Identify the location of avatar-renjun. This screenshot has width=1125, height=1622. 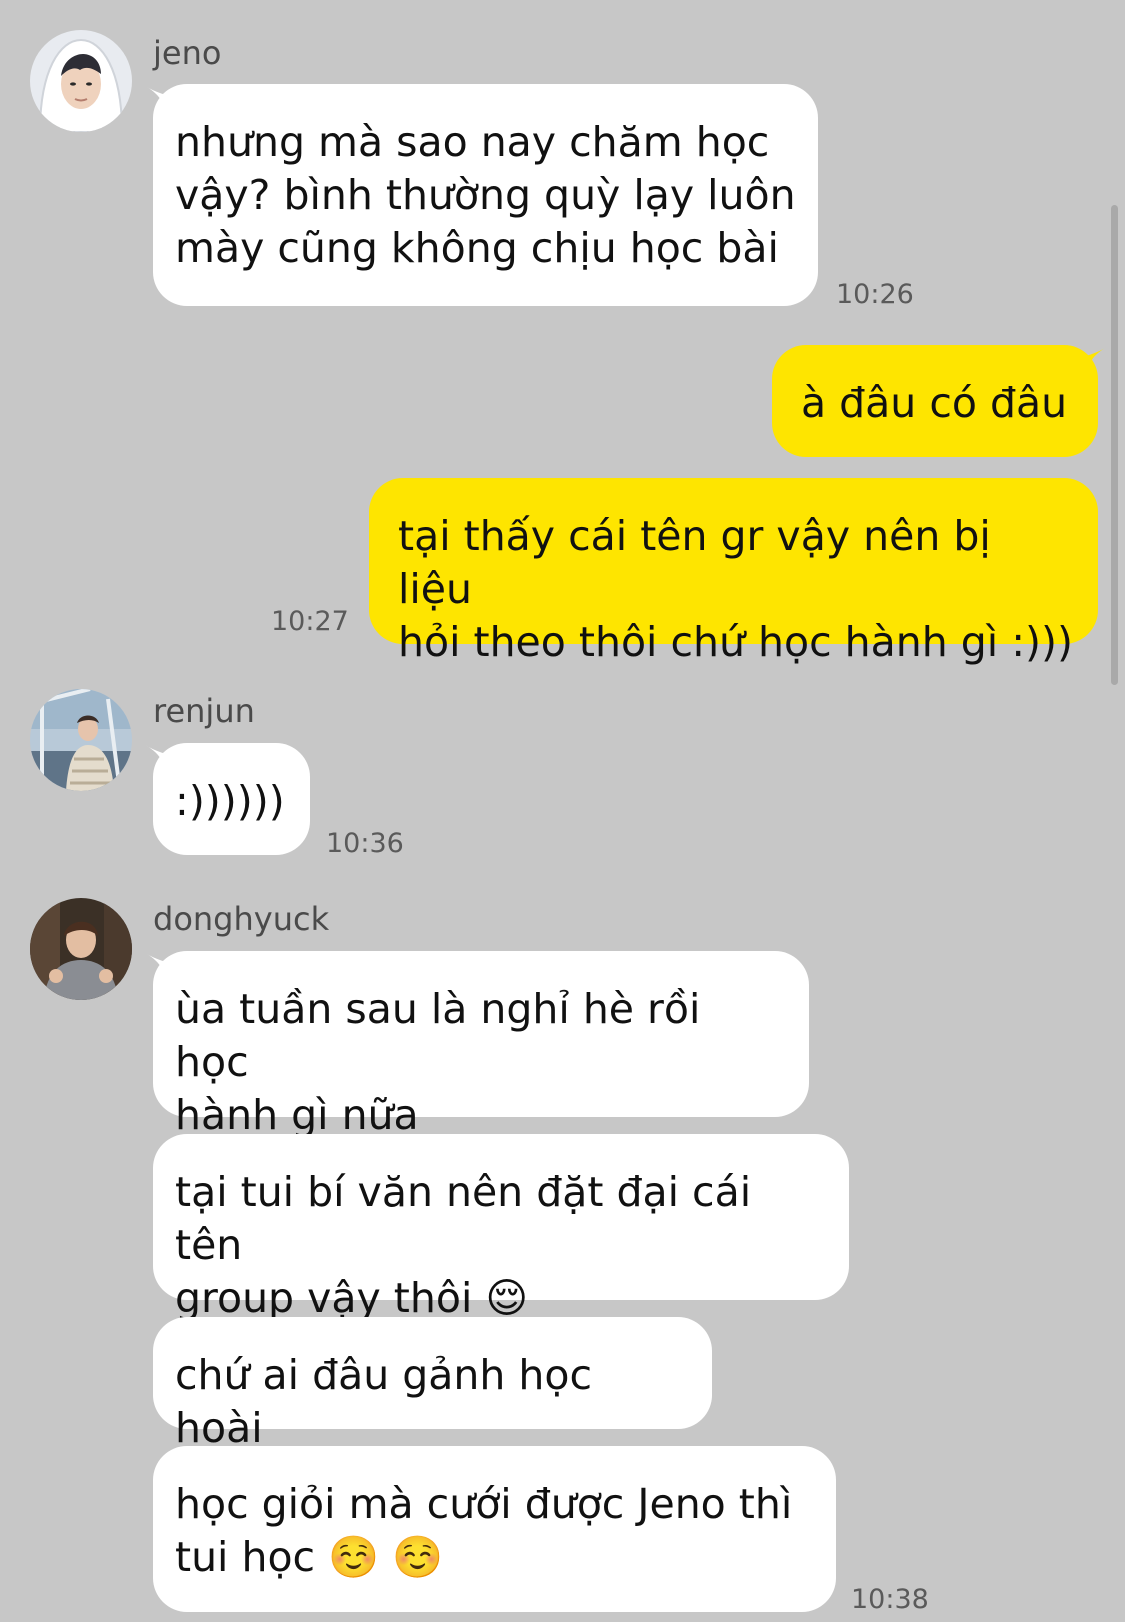
(81, 740).